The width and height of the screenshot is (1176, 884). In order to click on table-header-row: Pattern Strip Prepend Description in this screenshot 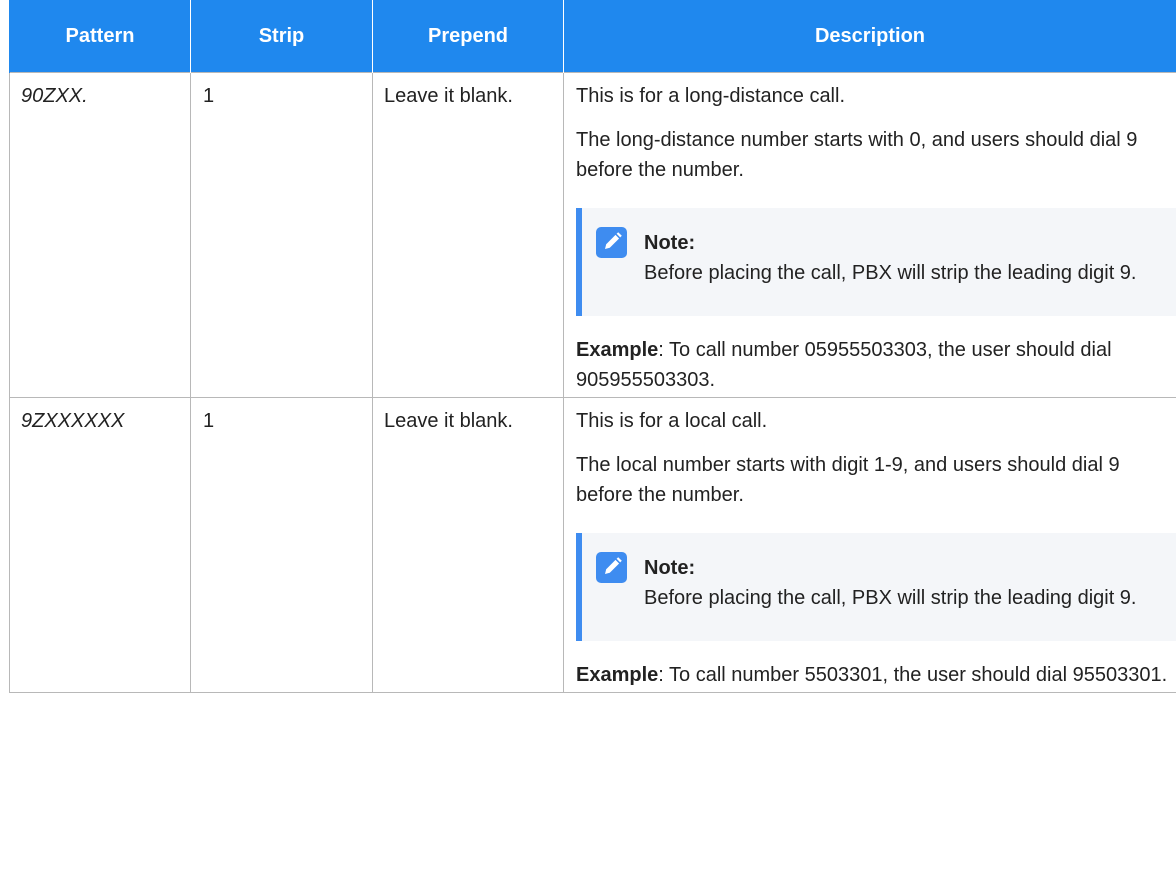, I will do `click(592, 36)`.